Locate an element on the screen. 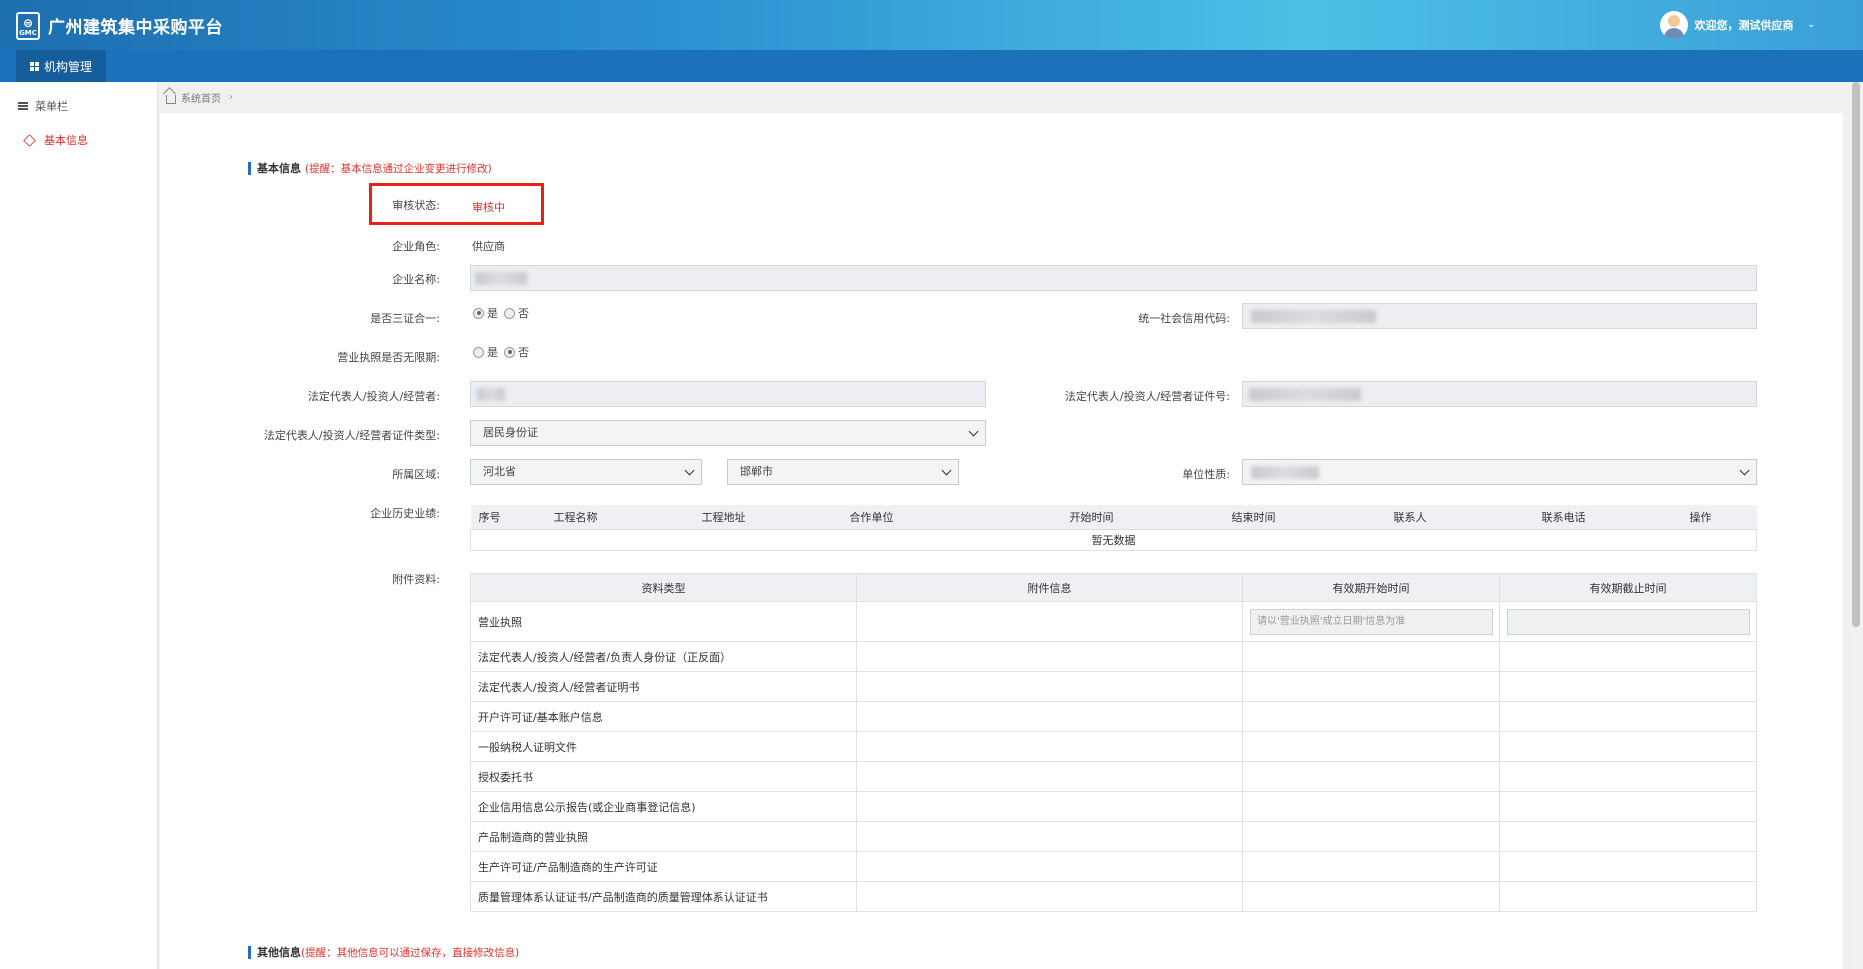 The width and height of the screenshot is (1863, 969). start-date-input: 请以'营业执照'成立日期'信息为准 is located at coordinates (1371, 621).